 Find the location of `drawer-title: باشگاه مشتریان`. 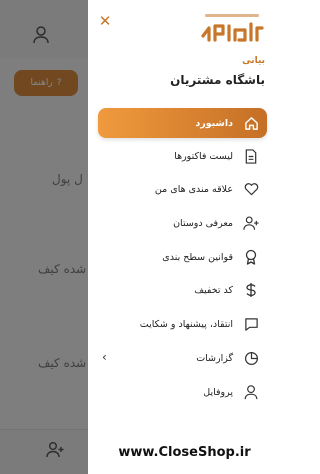

drawer-title: باشگاه مشتریان is located at coordinates (217, 80).